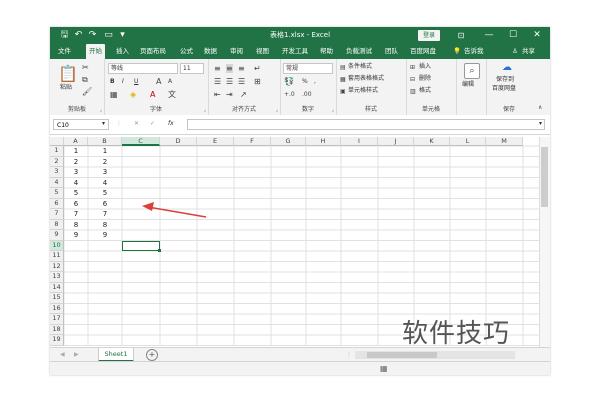 Image resolution: width=600 pixels, height=400 pixels. What do you see at coordinates (391, 51) in the screenshot?
I see `tab-team: 团队` at bounding box center [391, 51].